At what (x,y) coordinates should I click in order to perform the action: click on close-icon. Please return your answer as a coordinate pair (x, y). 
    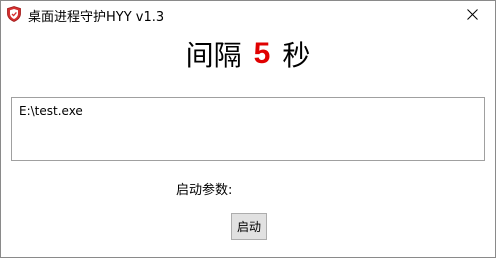
    Looking at the image, I should click on (472, 16).